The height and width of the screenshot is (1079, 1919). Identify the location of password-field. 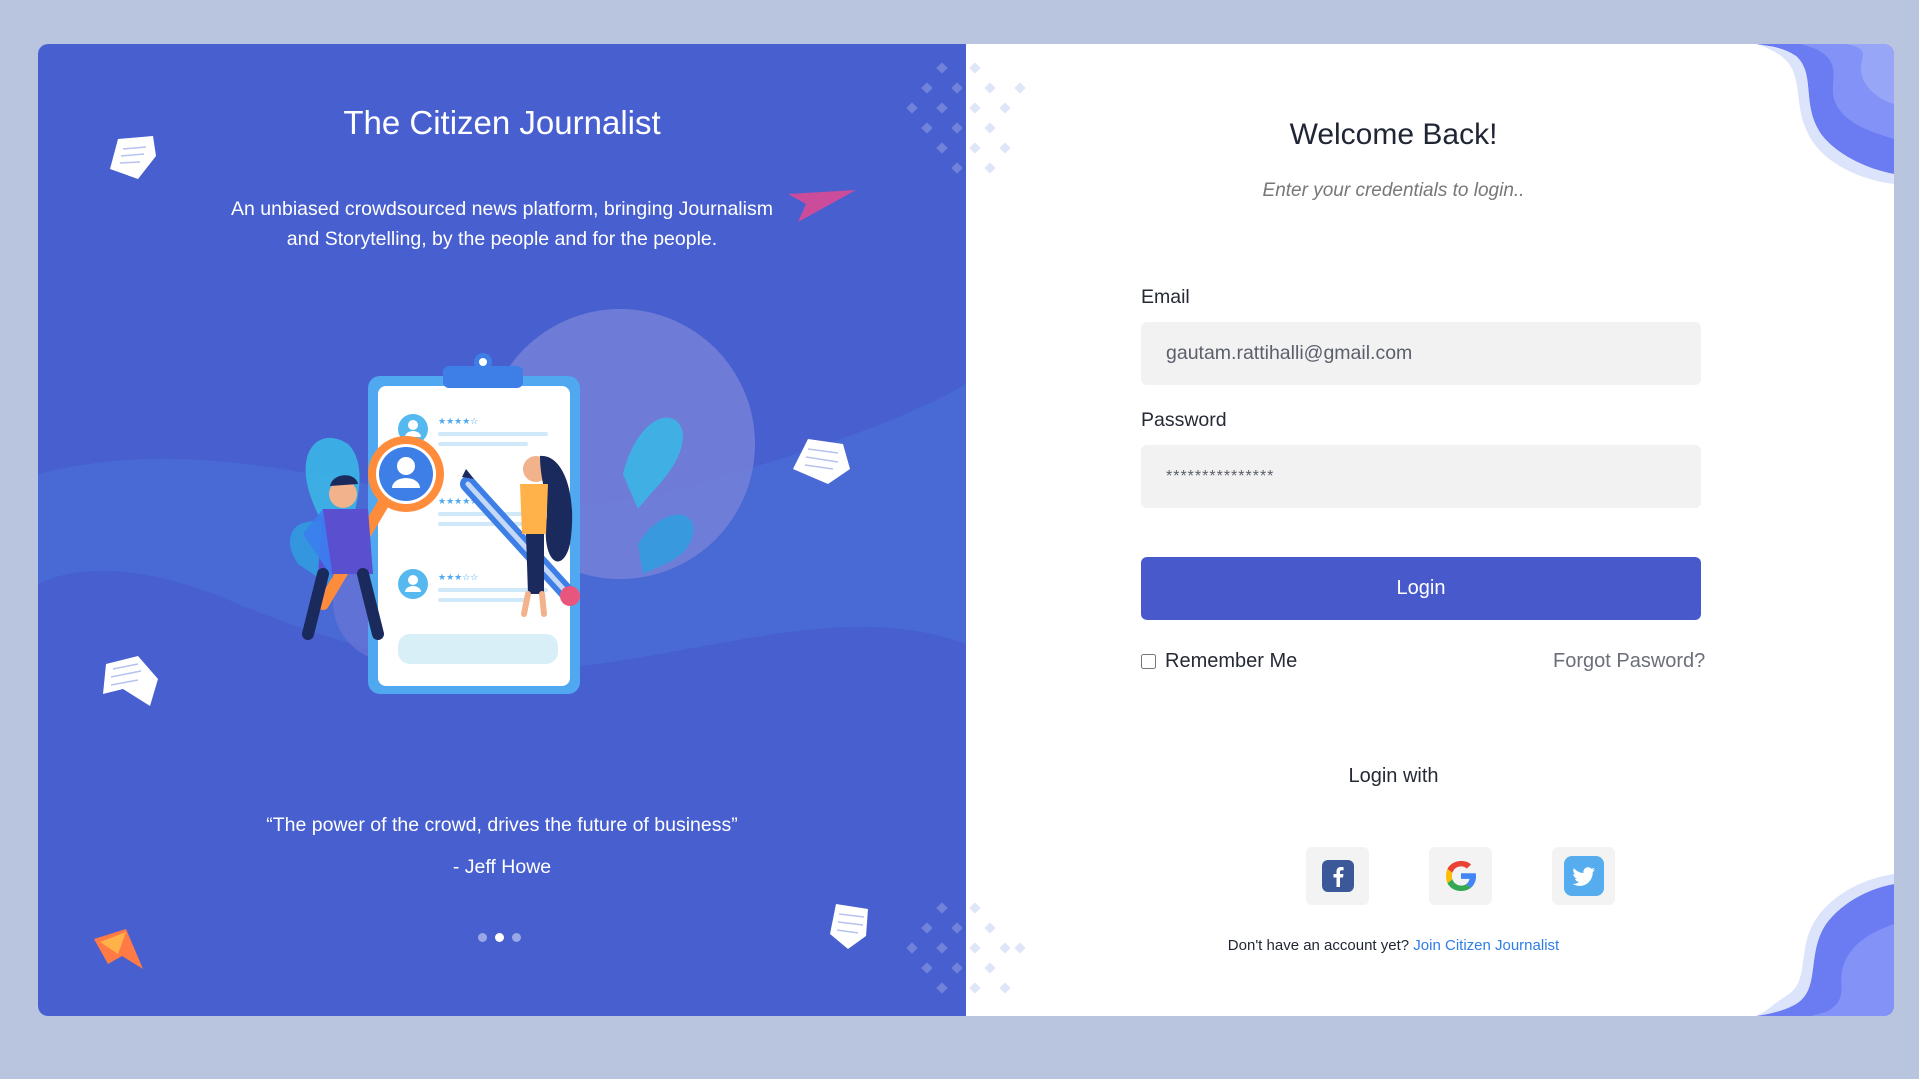
(1421, 476).